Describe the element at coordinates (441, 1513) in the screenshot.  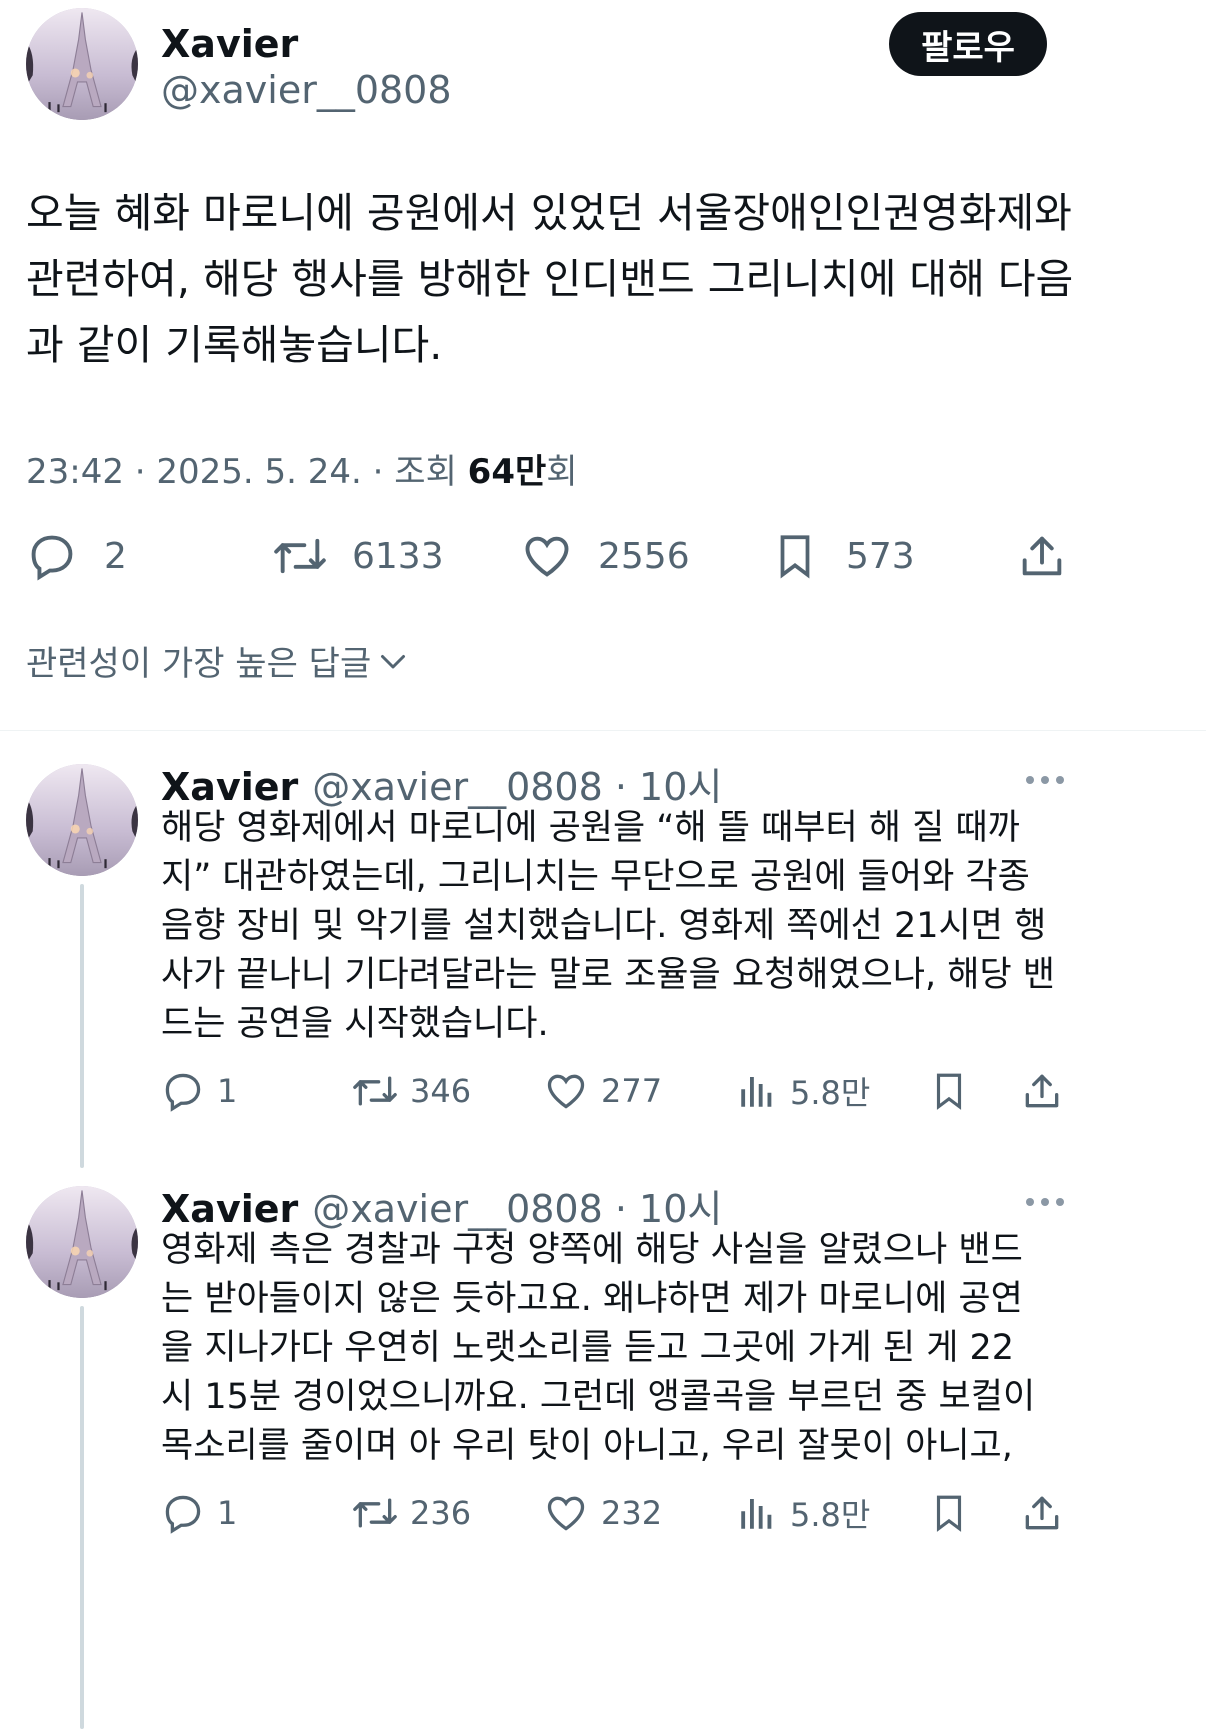
I see `retweet-count: 236` at that location.